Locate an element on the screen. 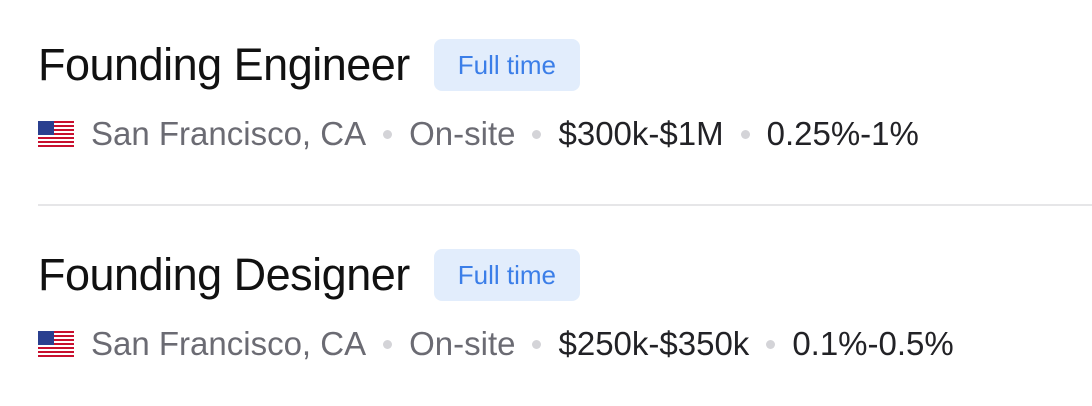 The height and width of the screenshot is (406, 1092). job-equity: 0.1%-0.5% is located at coordinates (873, 343).